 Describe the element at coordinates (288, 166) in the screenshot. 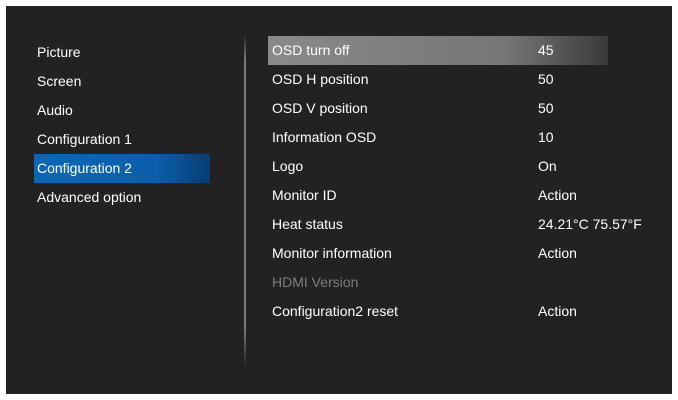

I see `setting-label: Logo` at that location.